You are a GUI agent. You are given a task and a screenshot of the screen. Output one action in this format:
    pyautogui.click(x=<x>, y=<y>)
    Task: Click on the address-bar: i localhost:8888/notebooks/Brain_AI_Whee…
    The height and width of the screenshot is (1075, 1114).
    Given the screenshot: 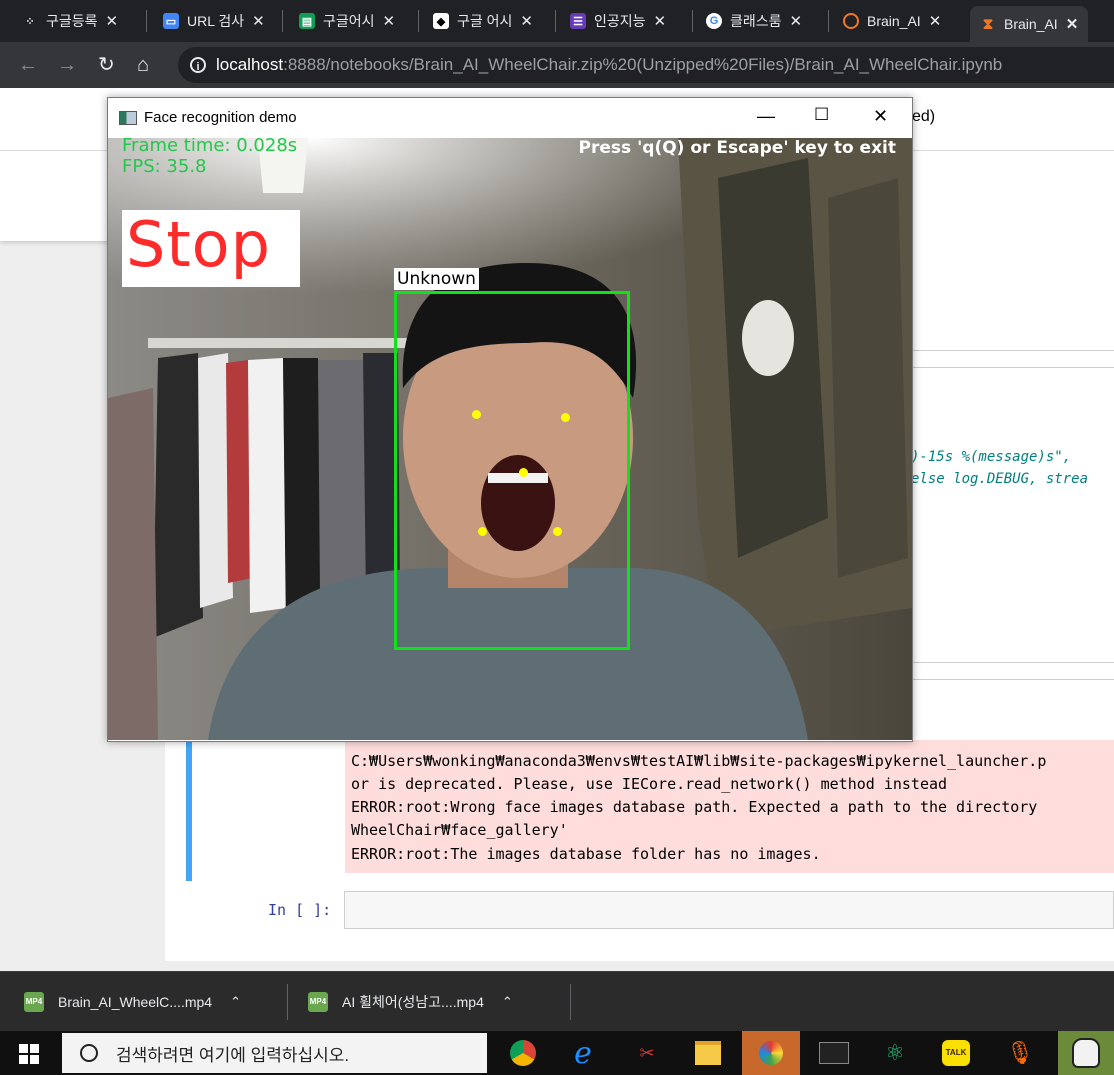 What is the action you would take?
    pyautogui.click(x=646, y=65)
    